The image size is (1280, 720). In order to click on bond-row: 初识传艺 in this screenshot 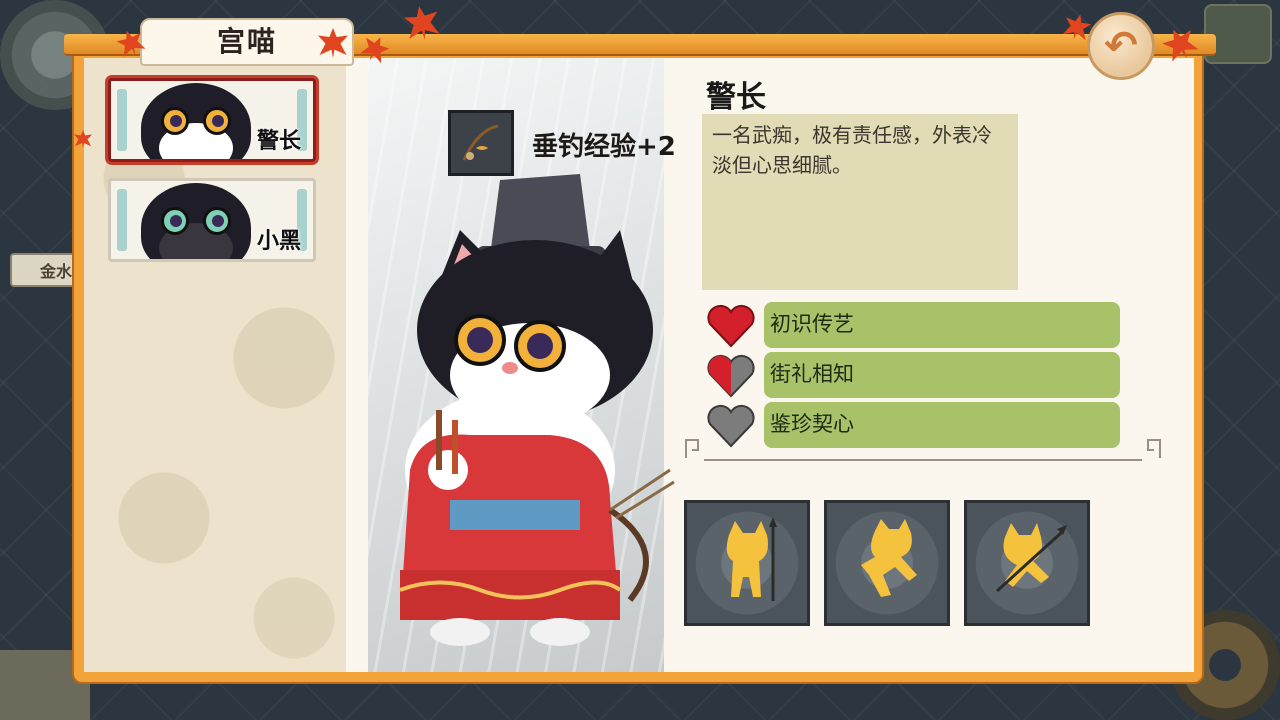, I will do `click(916, 327)`.